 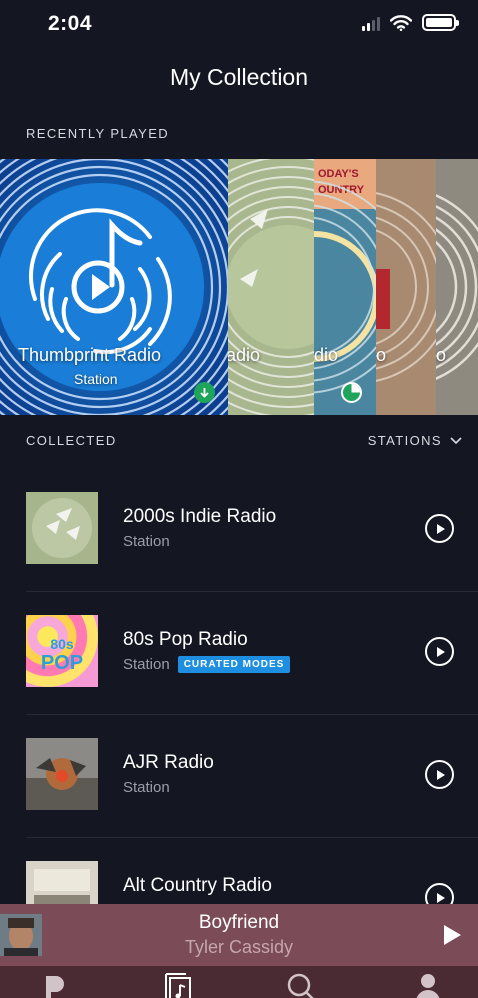 What do you see at coordinates (301, 985) in the screenshot?
I see `tab-search` at bounding box center [301, 985].